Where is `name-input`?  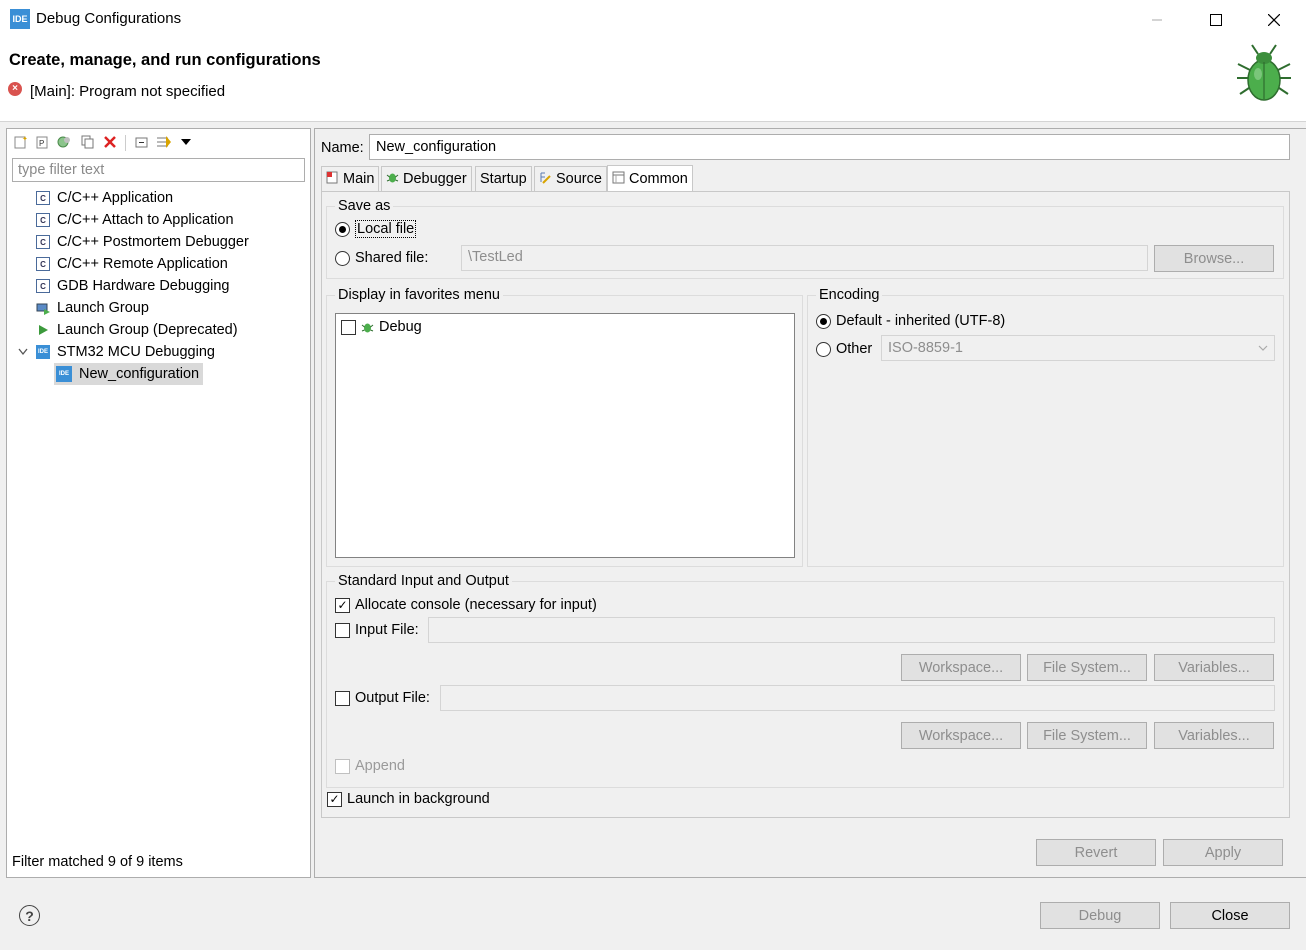 name-input is located at coordinates (829, 147).